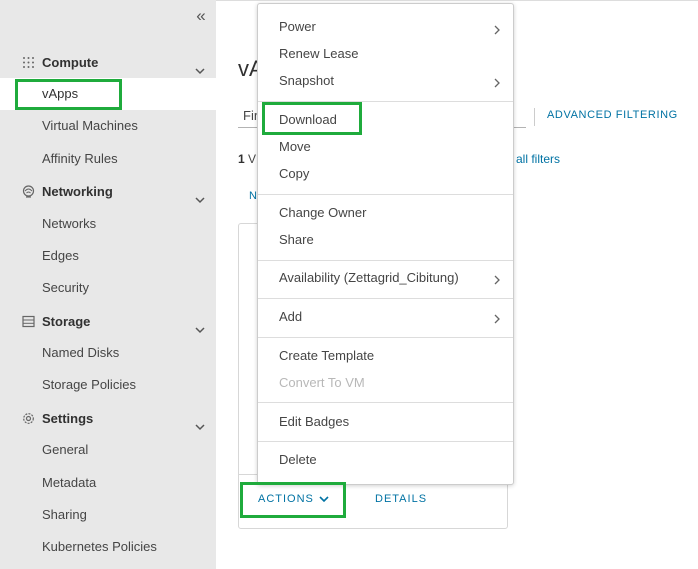  I want to click on sidebar-section-label: Compute, so click(70, 62).